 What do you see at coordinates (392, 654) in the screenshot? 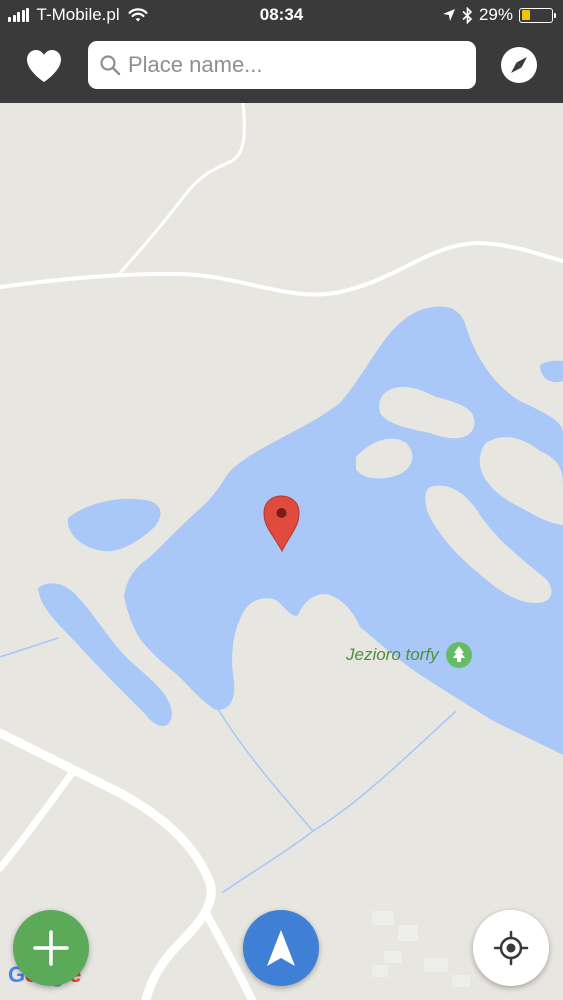
I see `place-label-text: Jezioro torfy` at bounding box center [392, 654].